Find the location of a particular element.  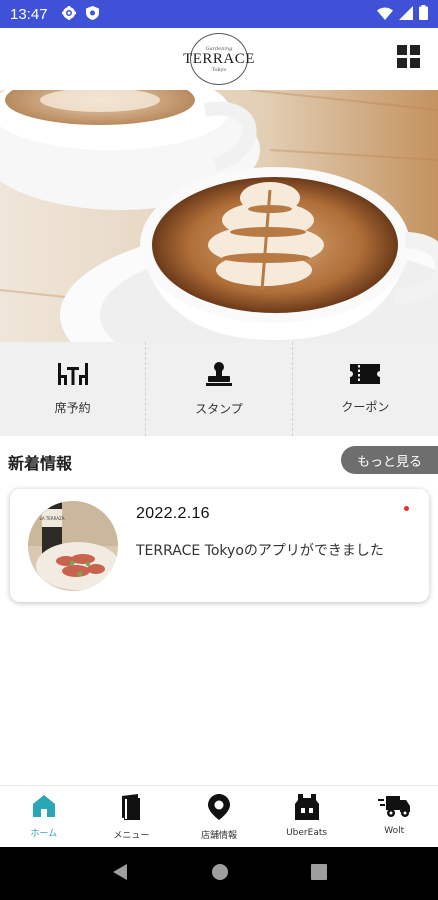

system-nav is located at coordinates (219, 873).